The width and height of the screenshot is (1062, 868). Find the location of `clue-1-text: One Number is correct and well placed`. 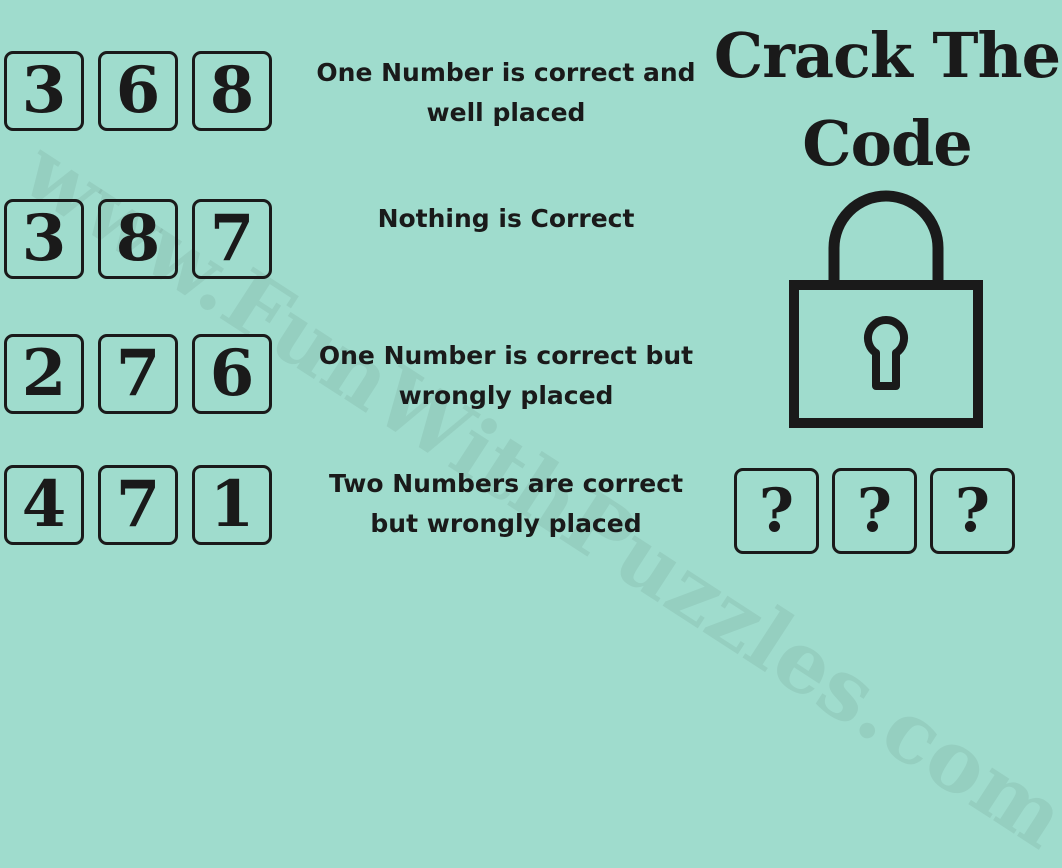

clue-1-text: One Number is correct and well placed is located at coordinates (506, 93).